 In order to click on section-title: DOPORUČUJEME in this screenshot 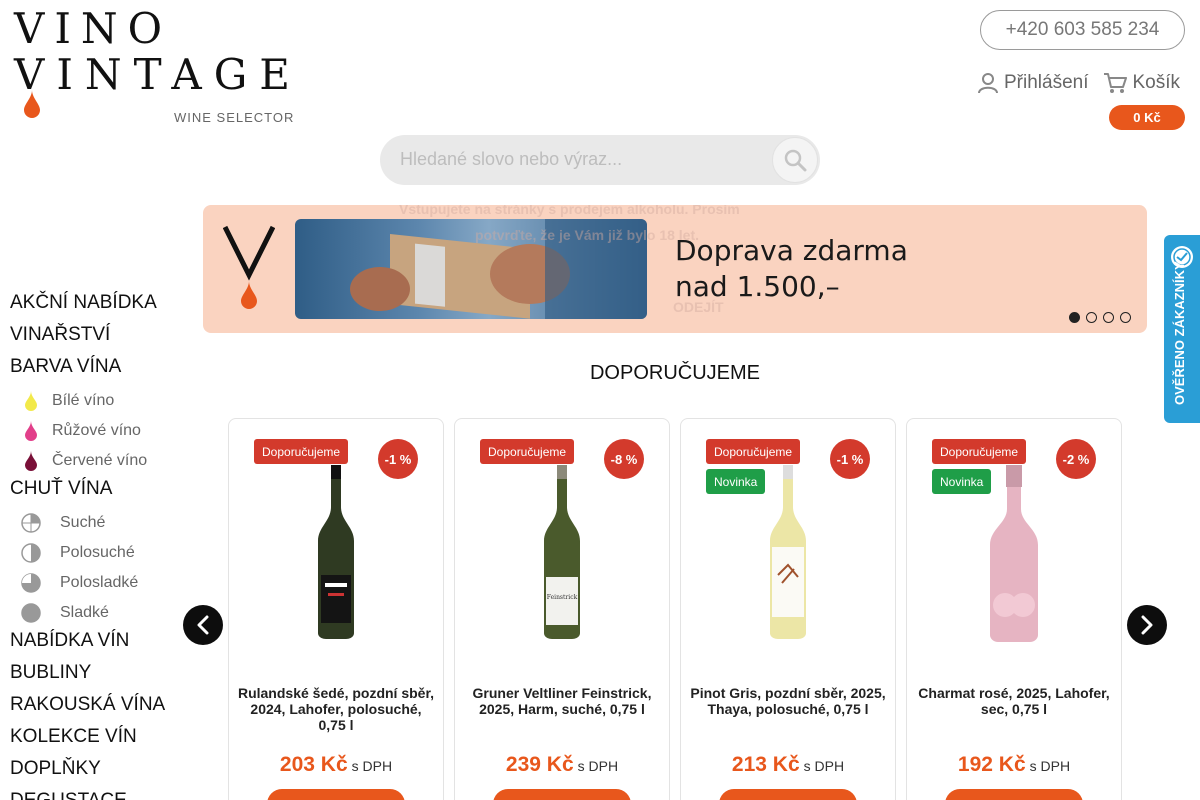, I will do `click(674, 373)`.